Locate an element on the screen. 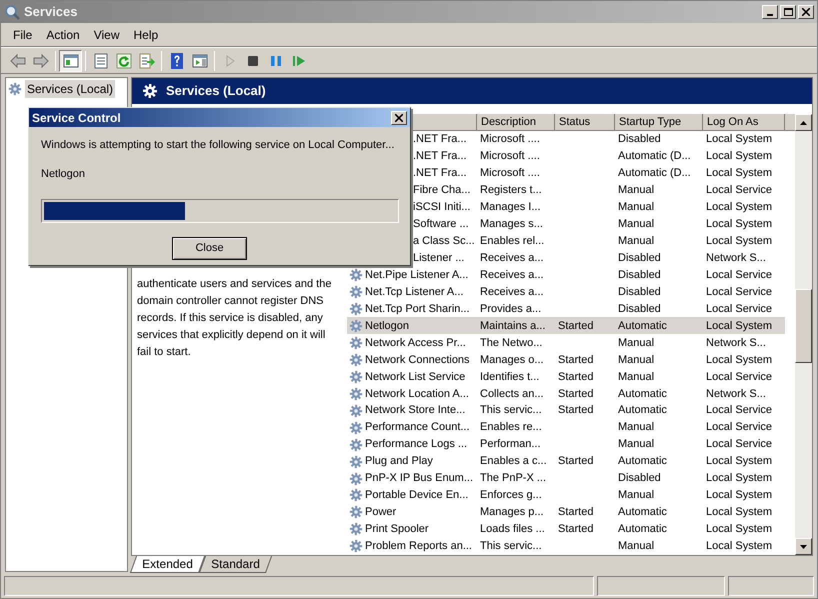  export-list-icon is located at coordinates (146, 60).